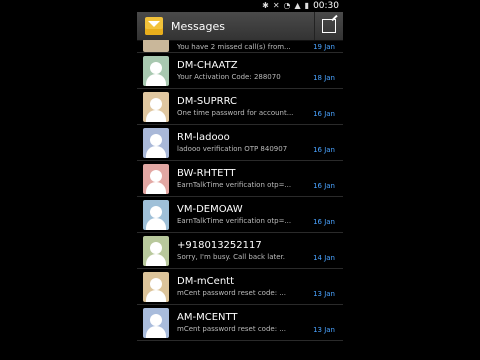 The width and height of the screenshot is (480, 360). What do you see at coordinates (240, 6) in the screenshot?
I see `status-bar: ✱ ✕ ◔ ▲ ▮ 00:30` at bounding box center [240, 6].